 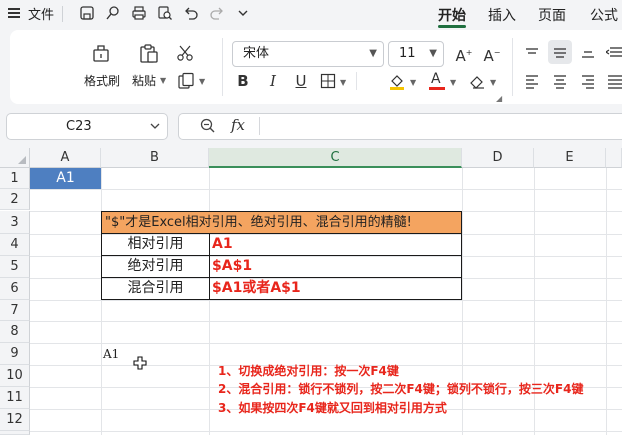 What do you see at coordinates (138, 13) in the screenshot?
I see `print-icon` at bounding box center [138, 13].